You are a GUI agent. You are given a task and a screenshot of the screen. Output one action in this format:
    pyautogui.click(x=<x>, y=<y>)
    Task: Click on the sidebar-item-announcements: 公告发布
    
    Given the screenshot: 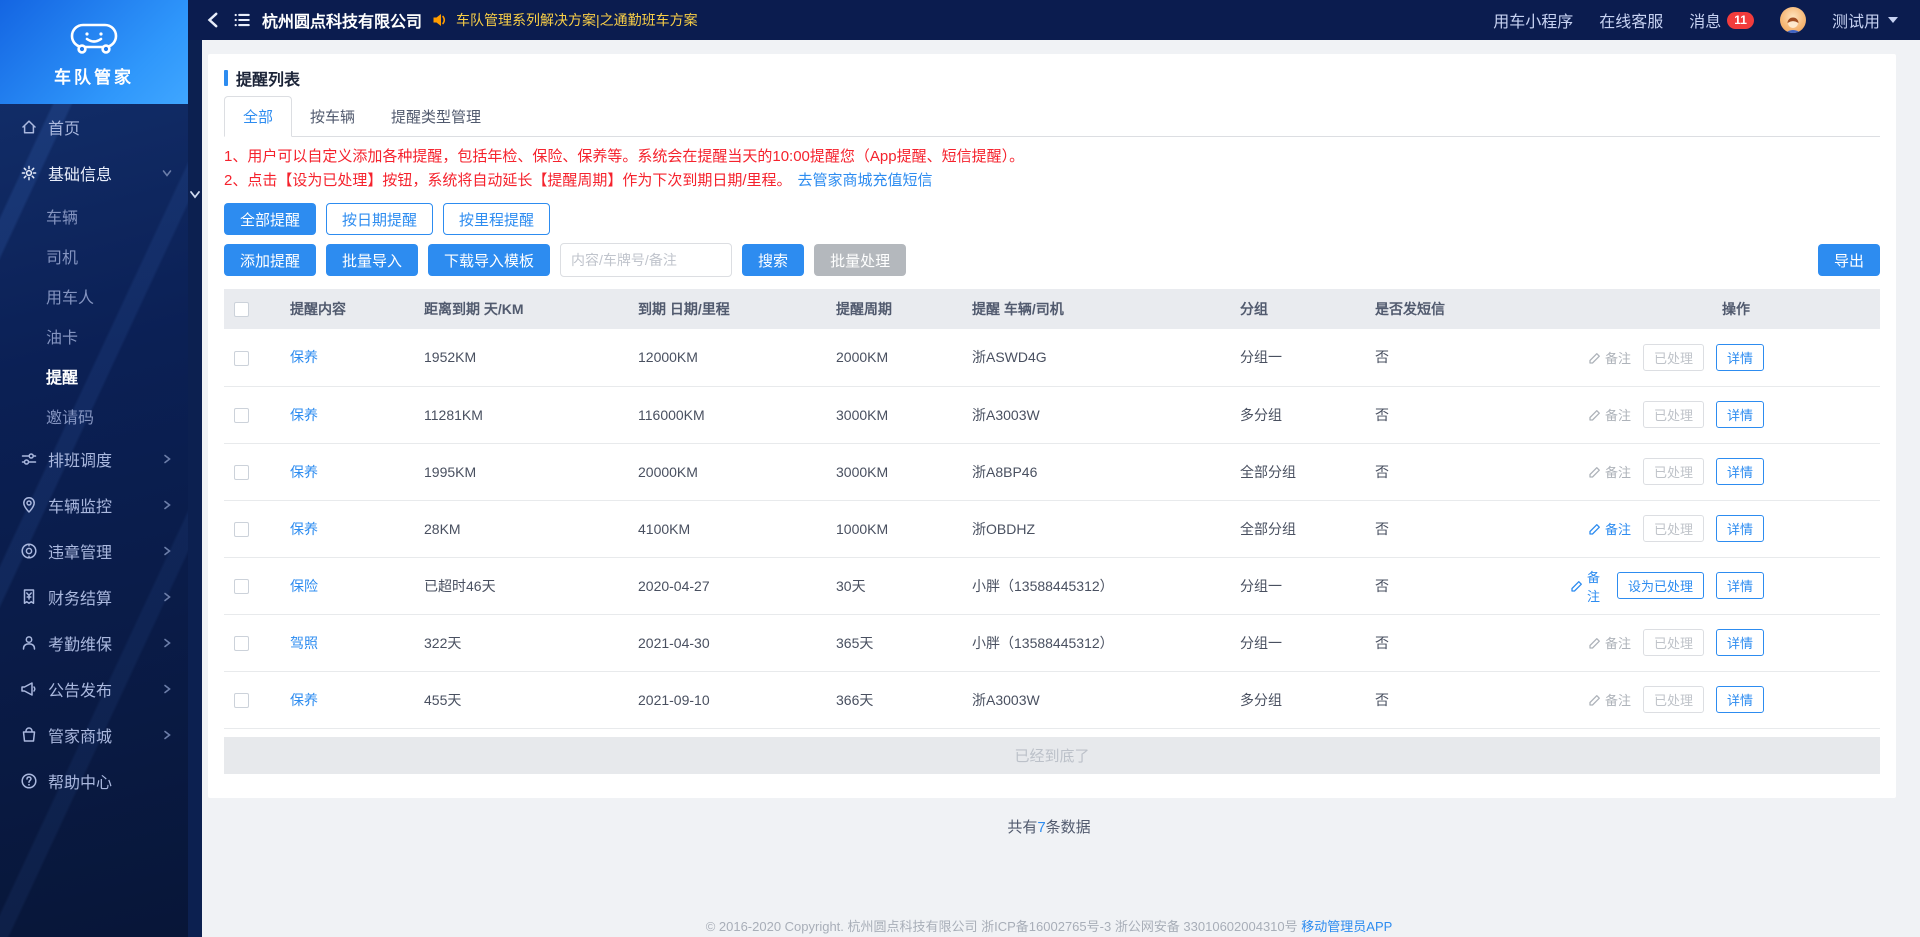 What is the action you would take?
    pyautogui.click(x=94, y=689)
    